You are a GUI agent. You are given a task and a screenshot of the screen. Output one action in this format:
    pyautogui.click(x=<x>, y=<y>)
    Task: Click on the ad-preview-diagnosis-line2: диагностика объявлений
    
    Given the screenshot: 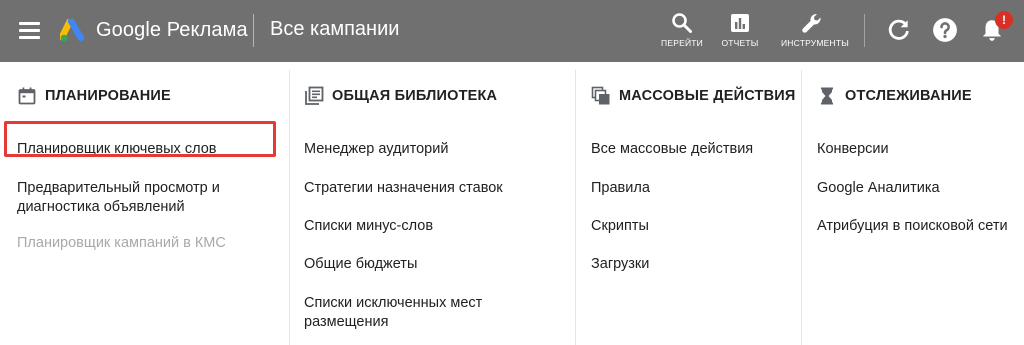 What is the action you would take?
    pyautogui.click(x=101, y=207)
    